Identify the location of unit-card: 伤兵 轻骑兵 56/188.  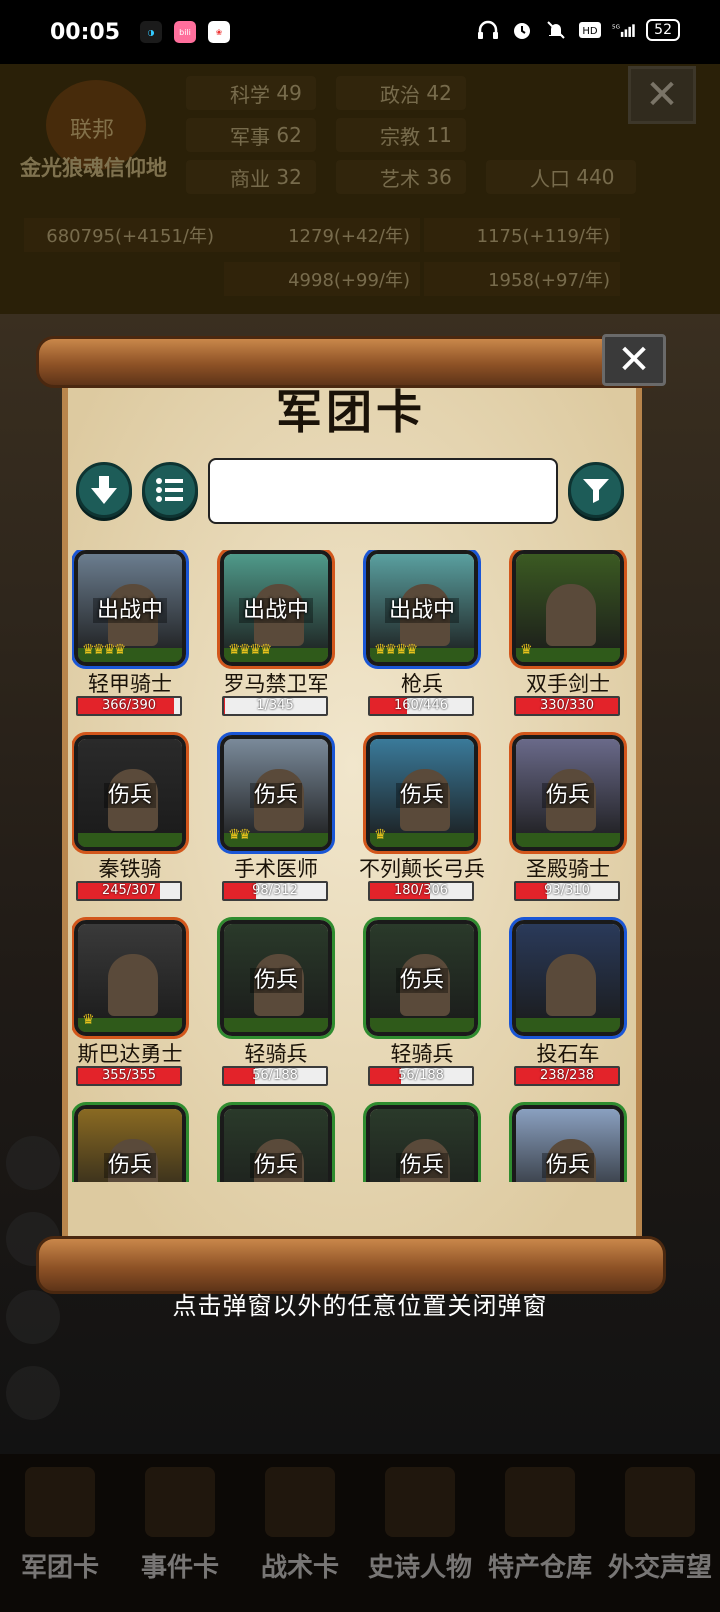
(291, 1005).